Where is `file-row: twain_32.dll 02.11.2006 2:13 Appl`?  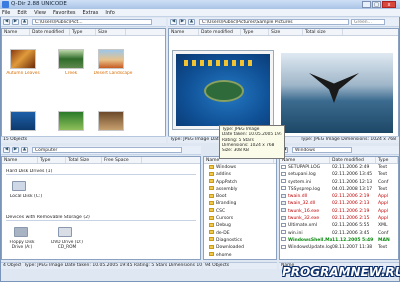
file-row: twain_32.dll 02.11.2006 2:13 Appl is located at coordinates (339, 203).